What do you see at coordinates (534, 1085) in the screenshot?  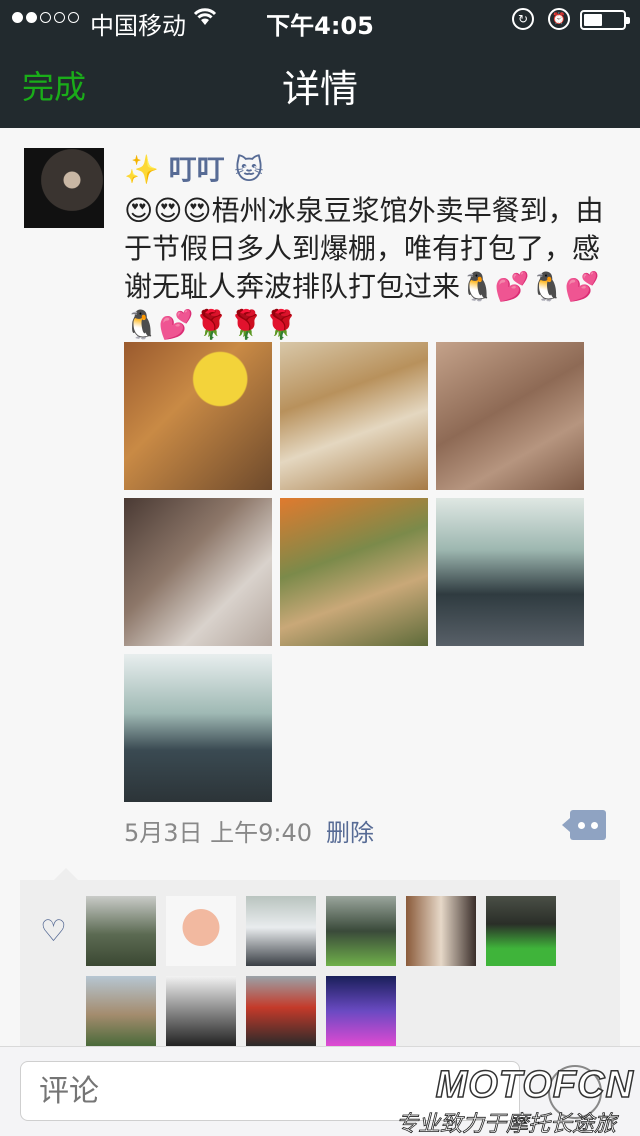 I see `watermark-brand: MOTOFCN` at bounding box center [534, 1085].